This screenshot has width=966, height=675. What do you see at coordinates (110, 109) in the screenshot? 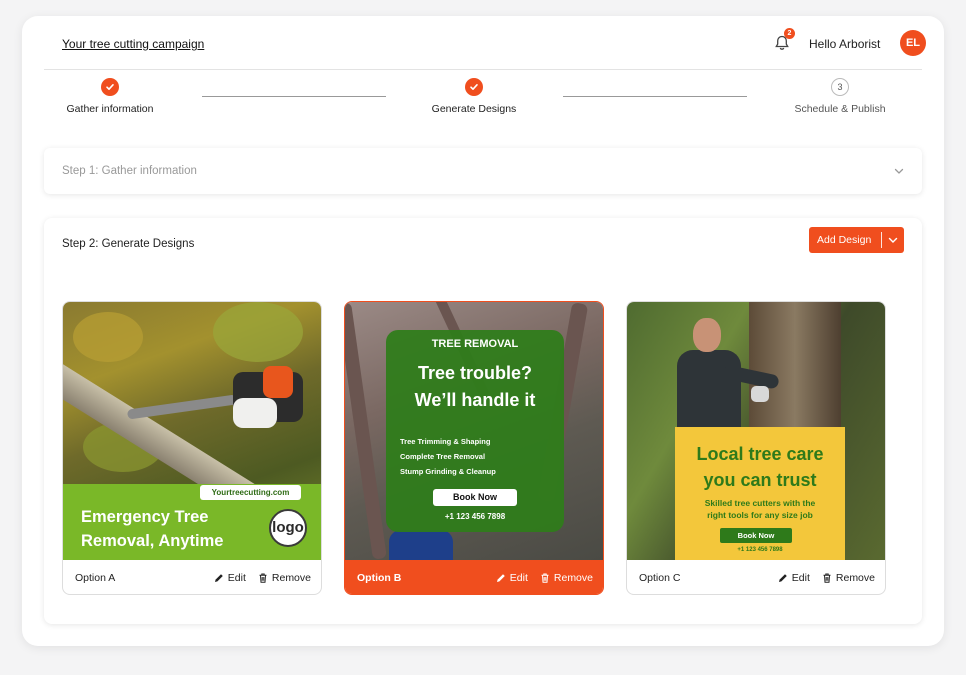
I see `step-label: Gather information` at bounding box center [110, 109].